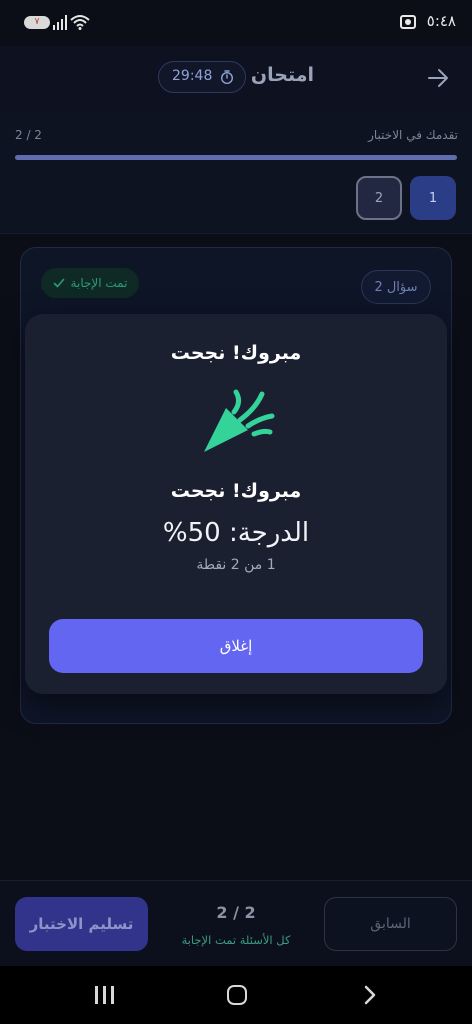  What do you see at coordinates (236, 491) in the screenshot?
I see `result-heading: مبروك! نجحت` at bounding box center [236, 491].